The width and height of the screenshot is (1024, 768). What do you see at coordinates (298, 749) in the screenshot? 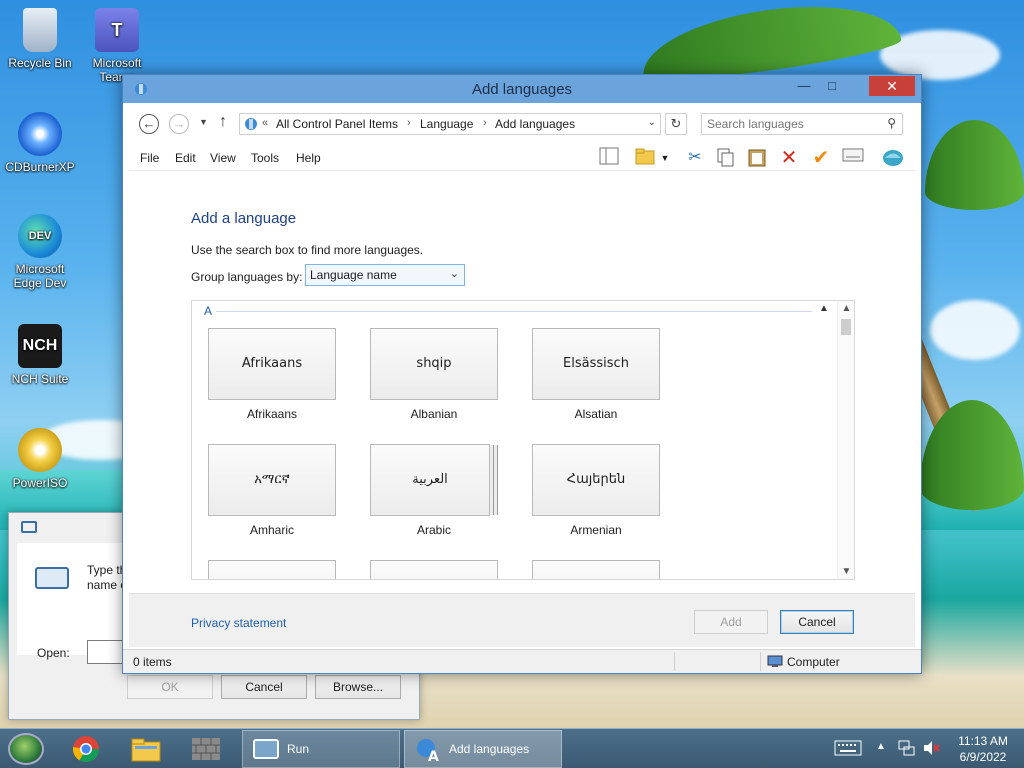
I see `taskbar-run-label: Run` at bounding box center [298, 749].